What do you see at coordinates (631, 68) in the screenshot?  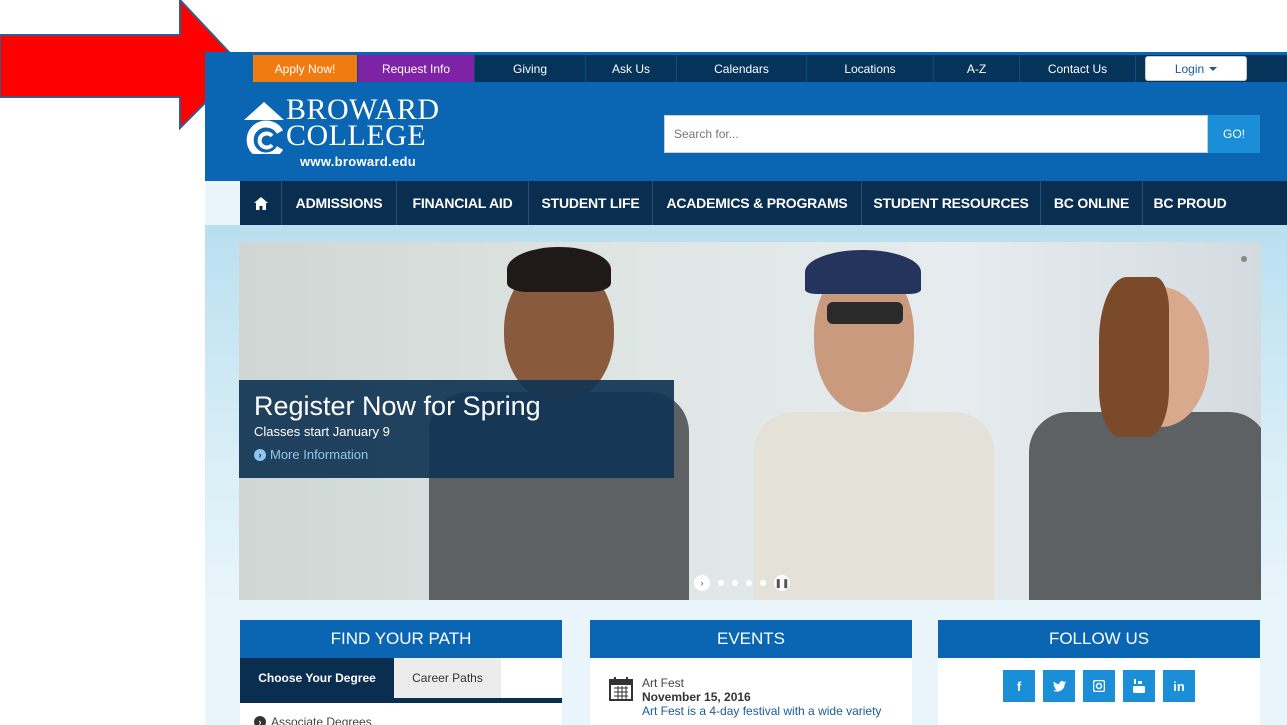 I see `ask-us-link: Ask Us` at bounding box center [631, 68].